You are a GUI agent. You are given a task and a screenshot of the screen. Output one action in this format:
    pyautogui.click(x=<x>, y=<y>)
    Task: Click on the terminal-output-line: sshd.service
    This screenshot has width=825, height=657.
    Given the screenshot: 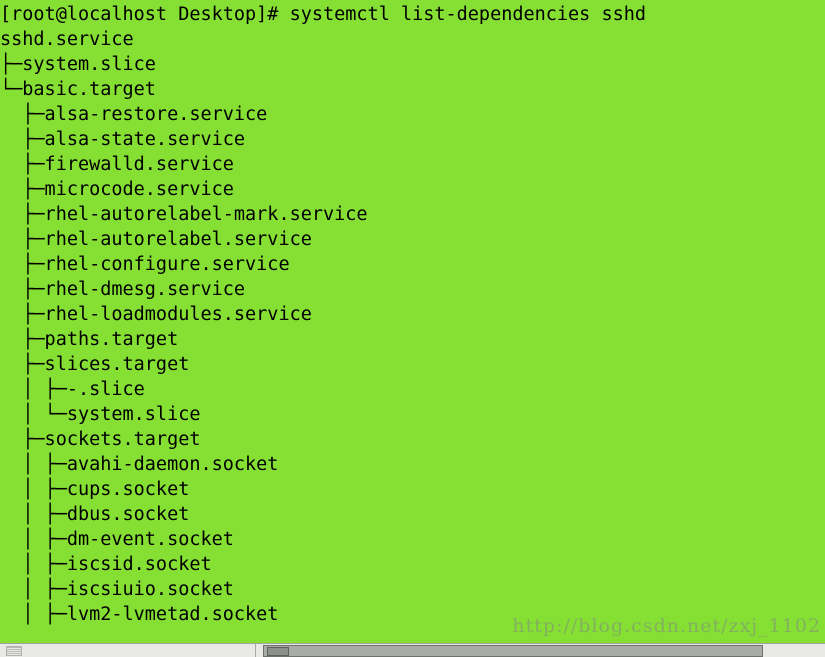 What is the action you would take?
    pyautogui.click(x=67, y=39)
    